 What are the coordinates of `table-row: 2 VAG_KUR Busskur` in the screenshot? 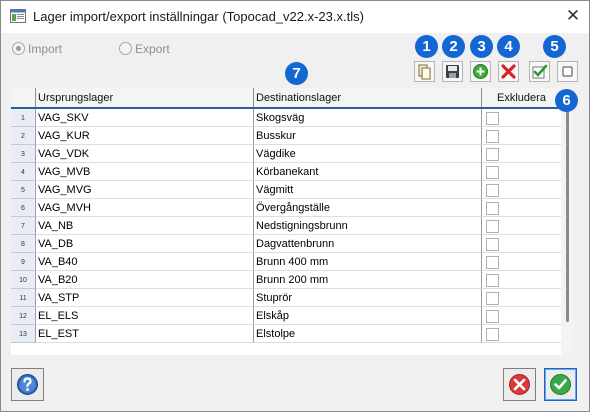 It's located at (286, 136).